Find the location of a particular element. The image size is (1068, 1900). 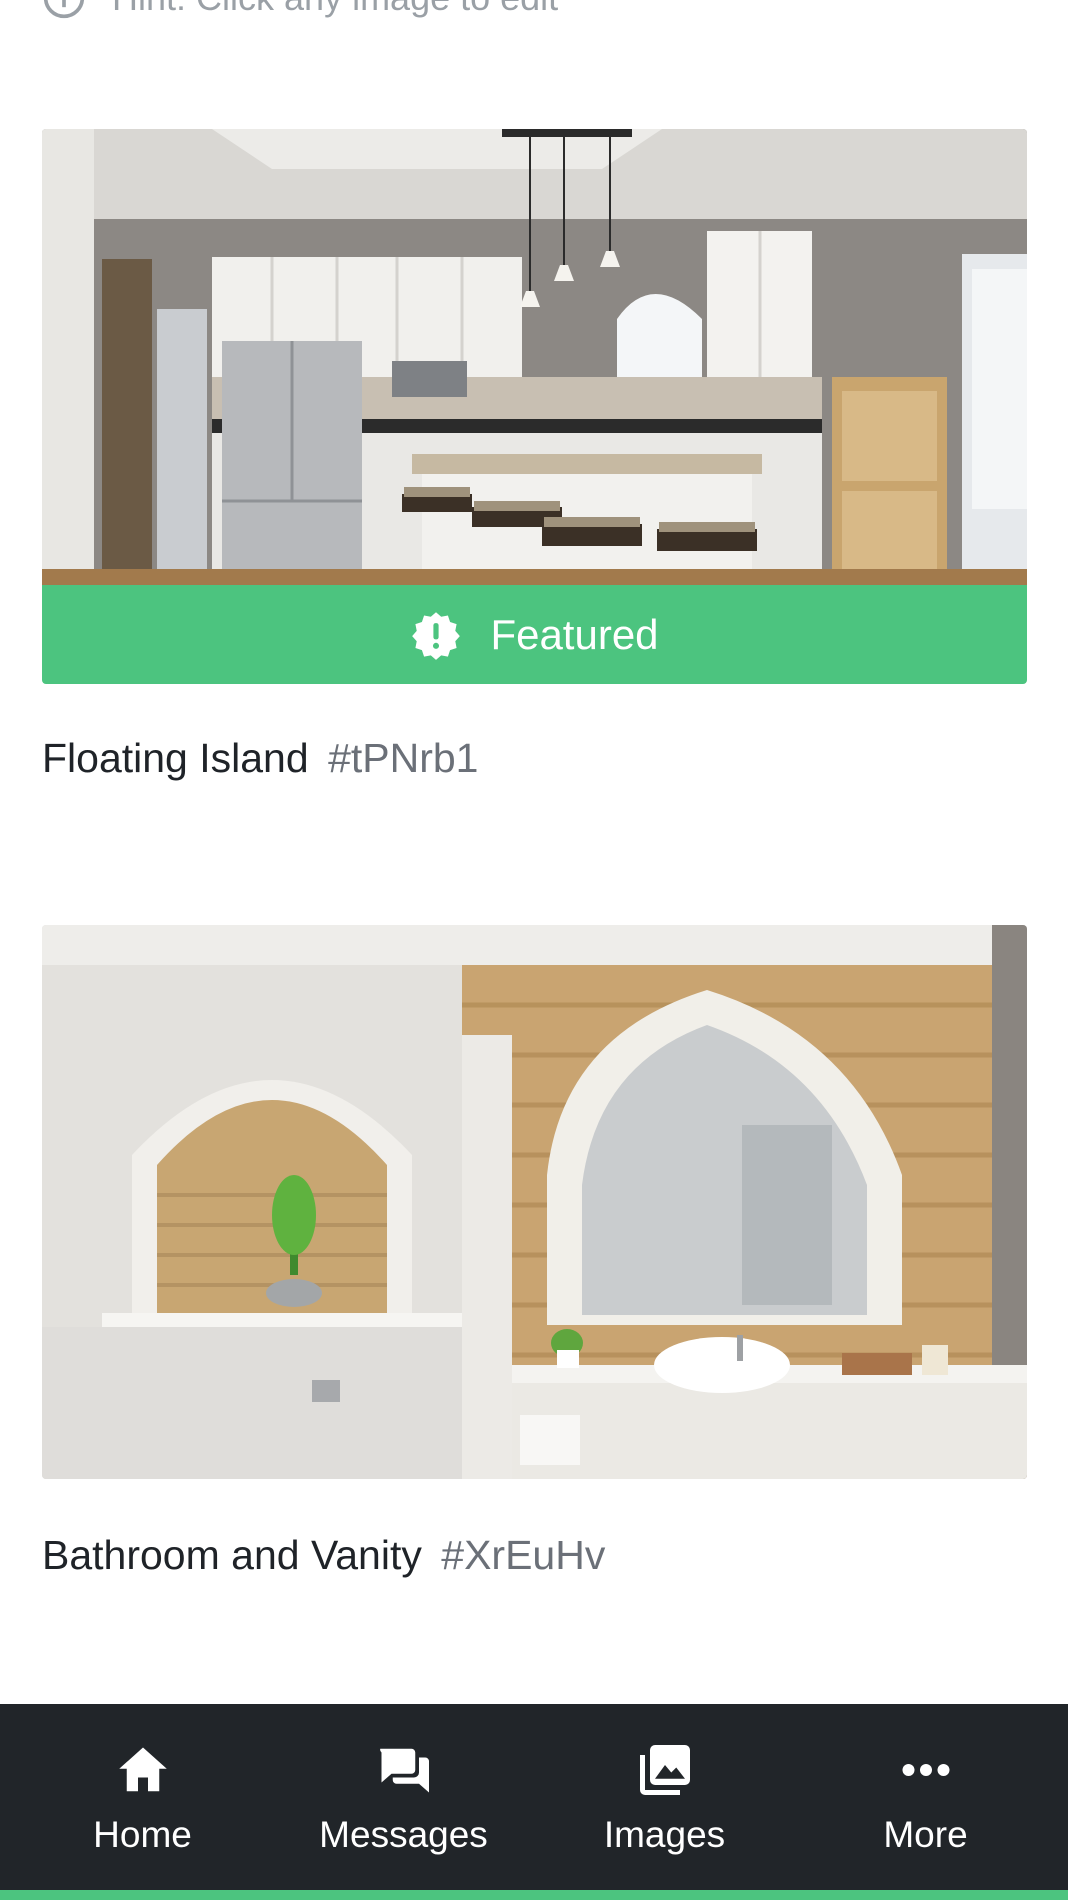

nav-item-messages: Messages is located at coordinates (404, 1796).